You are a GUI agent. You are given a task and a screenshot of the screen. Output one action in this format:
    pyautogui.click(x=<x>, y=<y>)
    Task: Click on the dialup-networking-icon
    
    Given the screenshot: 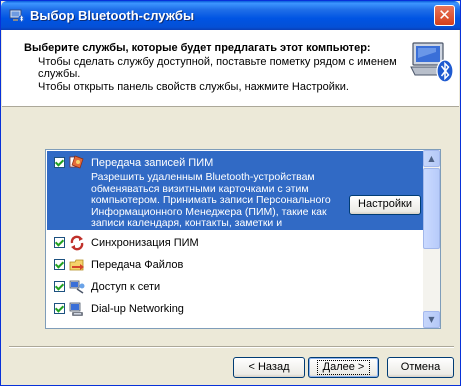 What is the action you would take?
    pyautogui.click(x=76, y=309)
    